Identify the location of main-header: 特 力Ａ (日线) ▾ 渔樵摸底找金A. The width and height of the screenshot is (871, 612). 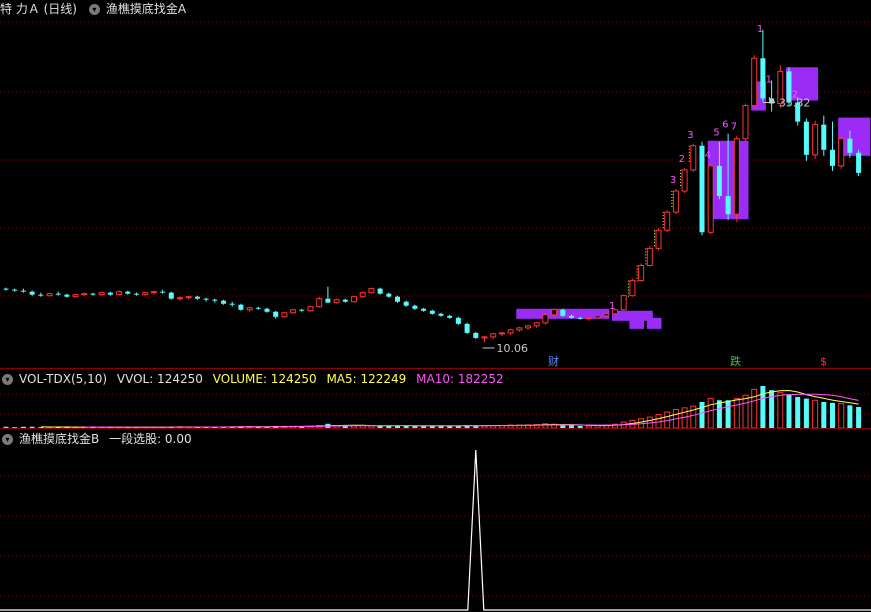
(96, 9).